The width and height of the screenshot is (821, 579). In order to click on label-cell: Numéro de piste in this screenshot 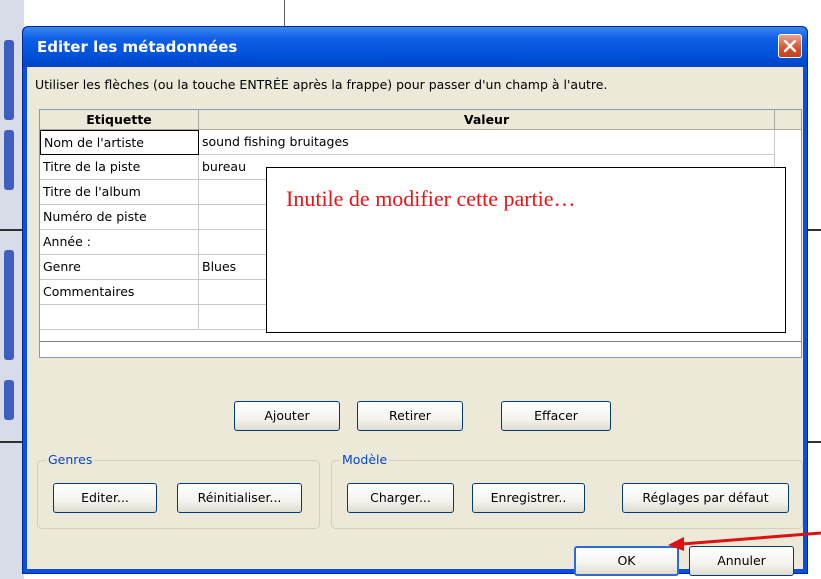, I will do `click(119, 217)`.